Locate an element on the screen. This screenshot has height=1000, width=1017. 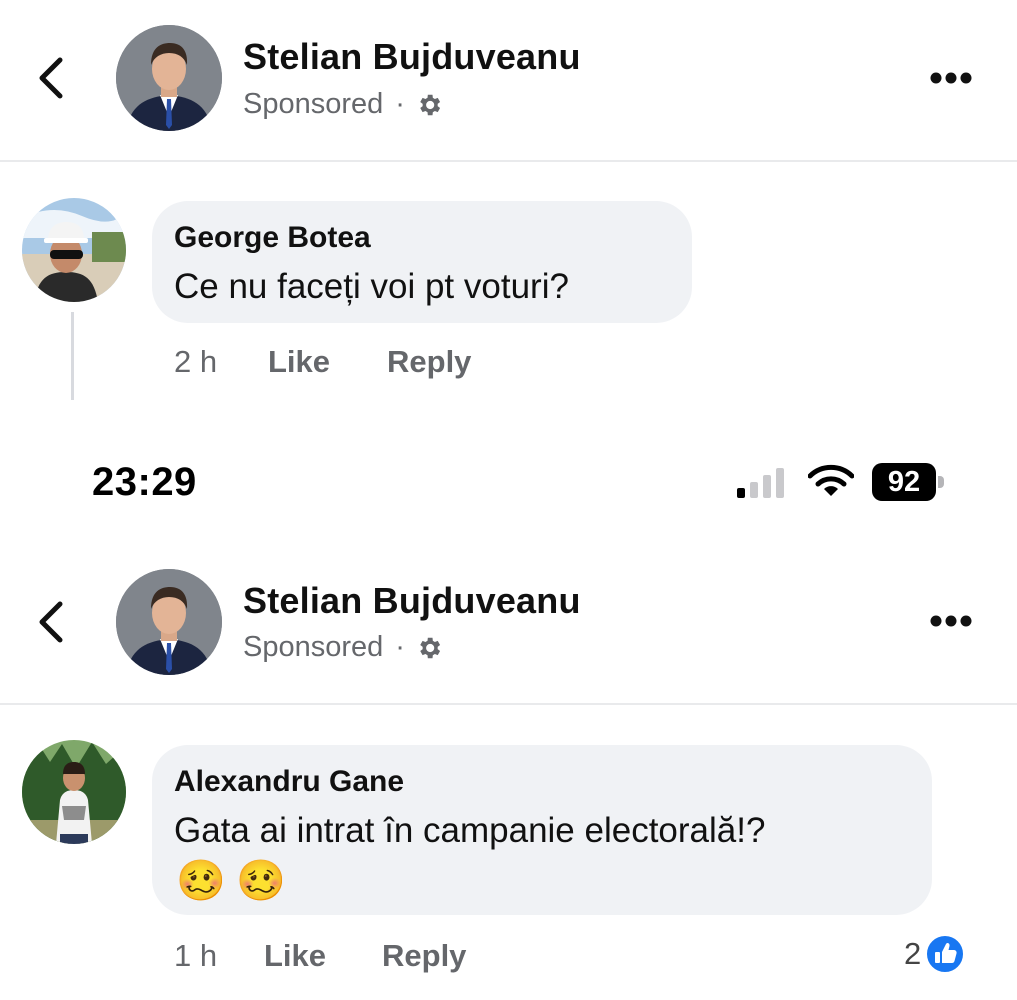
battery-icon: 92 is located at coordinates (910, 482).